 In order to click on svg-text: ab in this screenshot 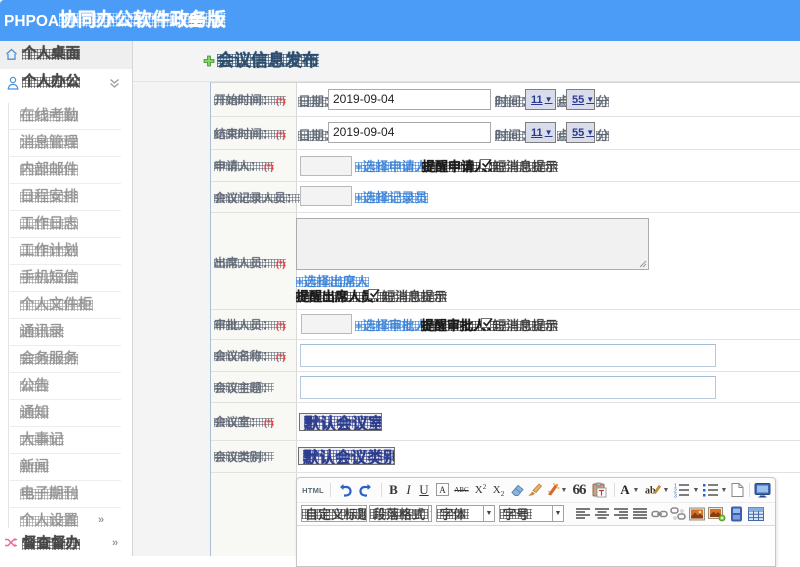, I will do `click(650, 491)`.